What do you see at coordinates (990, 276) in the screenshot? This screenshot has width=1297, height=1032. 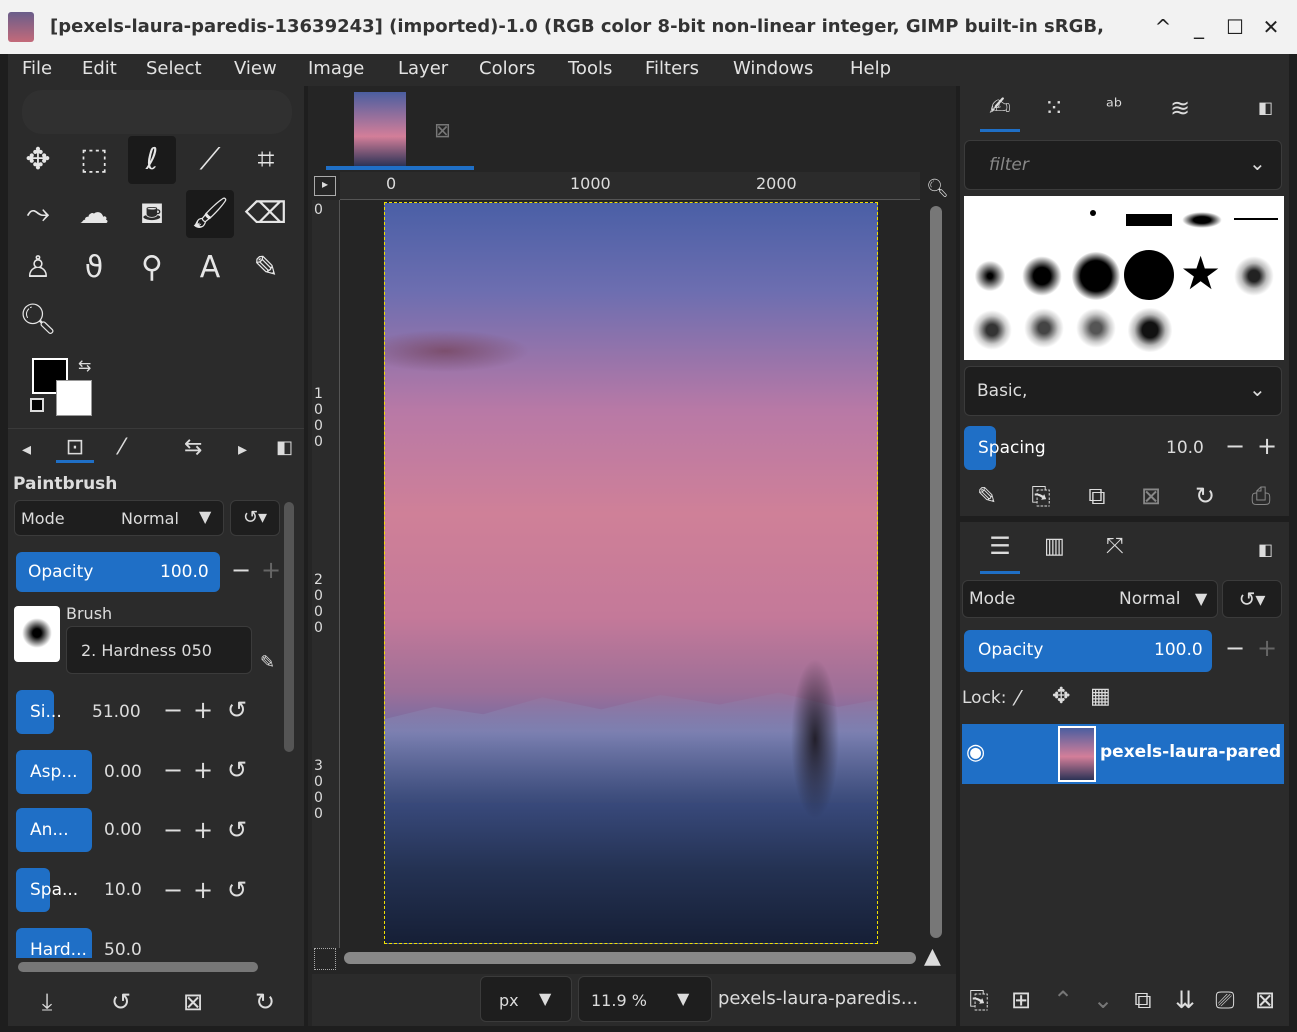 I see `brush-soft-small` at bounding box center [990, 276].